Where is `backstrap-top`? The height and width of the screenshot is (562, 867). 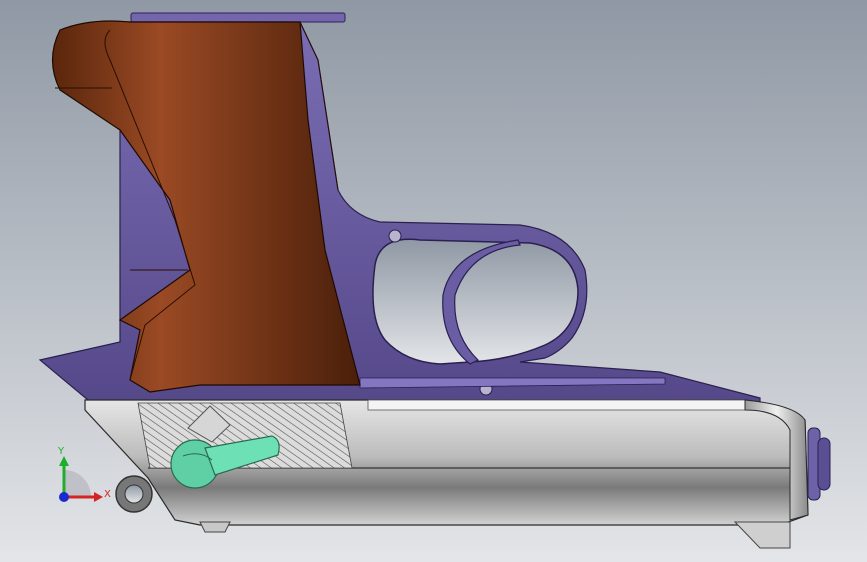
backstrap-top is located at coordinates (238, 17).